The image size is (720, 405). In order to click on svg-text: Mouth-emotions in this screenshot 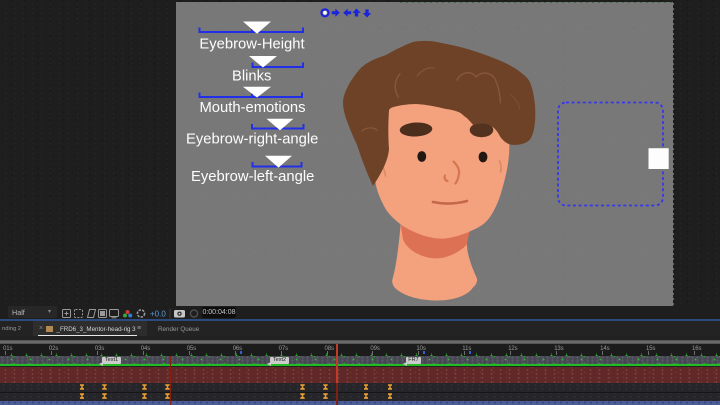, I will do `click(252, 108)`.